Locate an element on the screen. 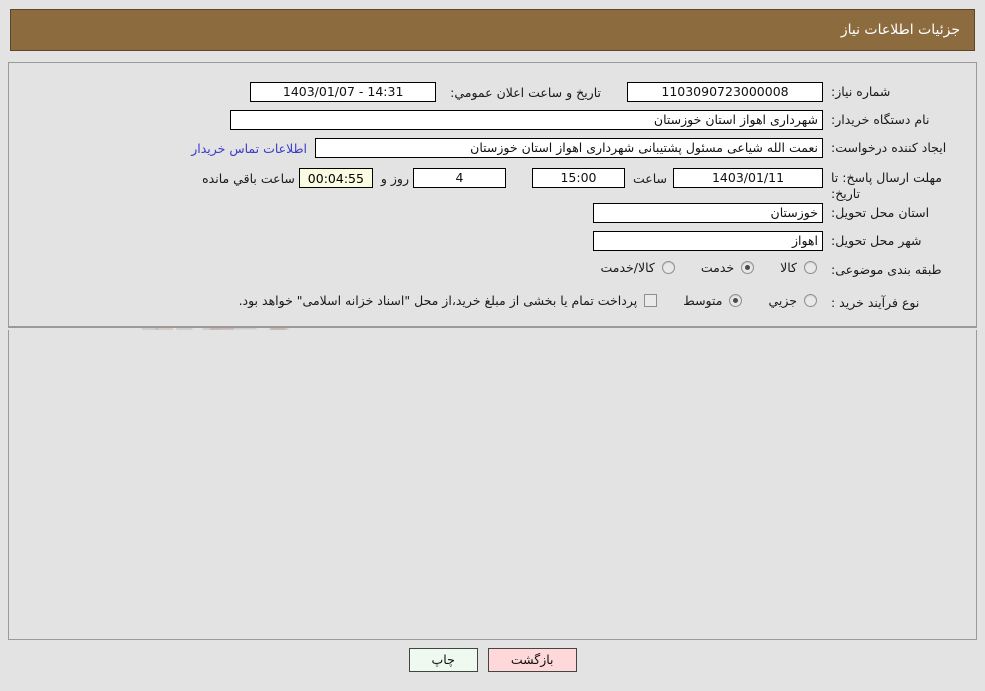 The image size is (985, 691). deadline-days-suffix: روز و is located at coordinates (394, 178).